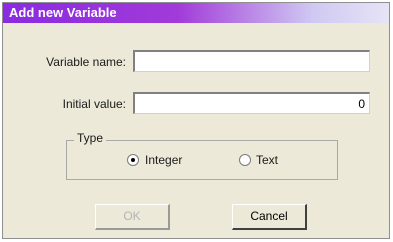 This screenshot has width=393, height=242. What do you see at coordinates (90, 138) in the screenshot?
I see `type-group-legend: Type` at bounding box center [90, 138].